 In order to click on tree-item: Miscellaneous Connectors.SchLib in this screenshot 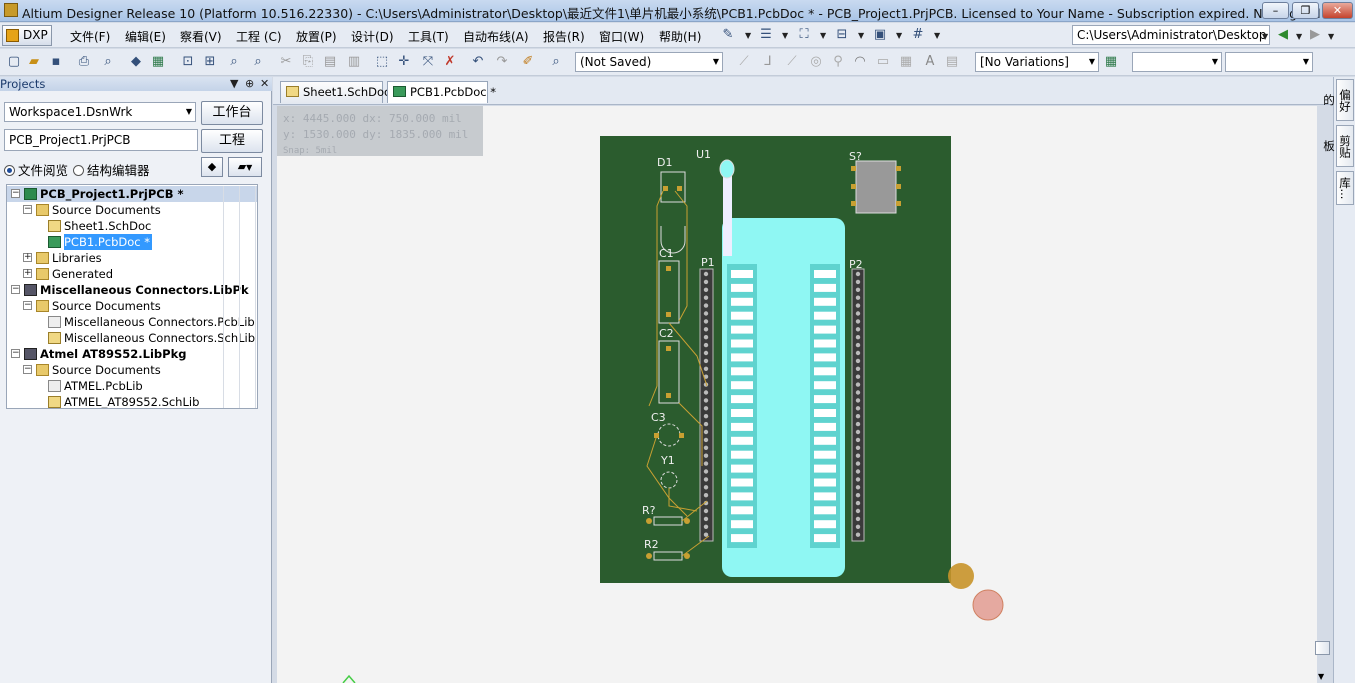, I will do `click(132, 338)`.